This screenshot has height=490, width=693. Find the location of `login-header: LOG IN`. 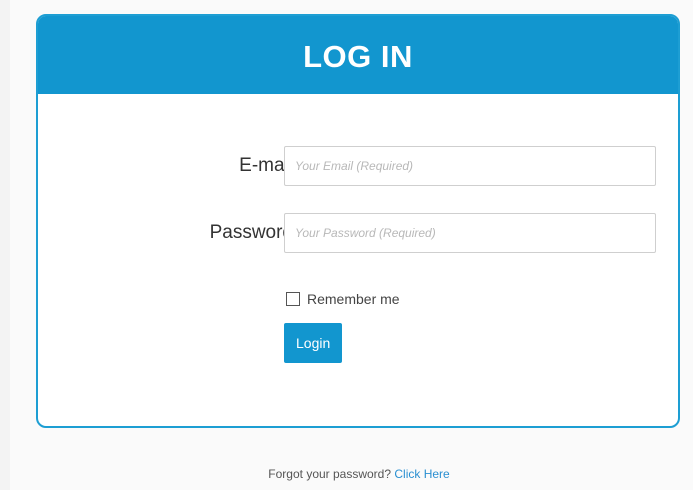

login-header: LOG IN is located at coordinates (358, 55).